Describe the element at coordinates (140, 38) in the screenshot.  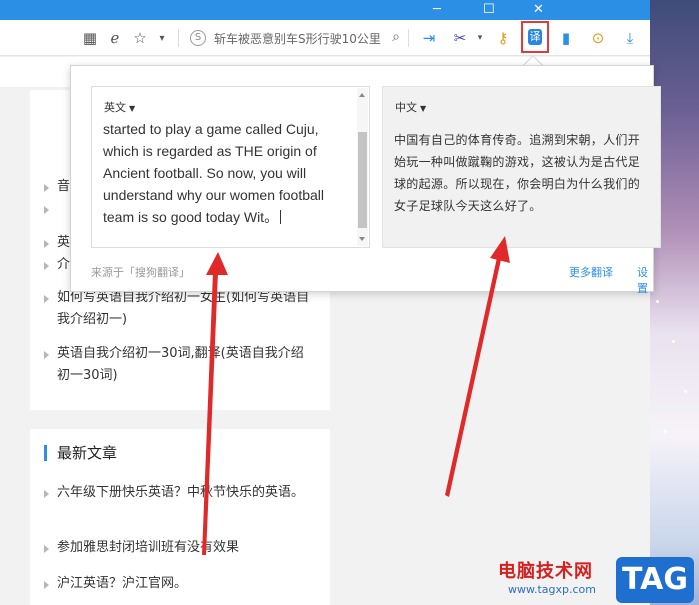
I see `star-icon: ☆` at that location.